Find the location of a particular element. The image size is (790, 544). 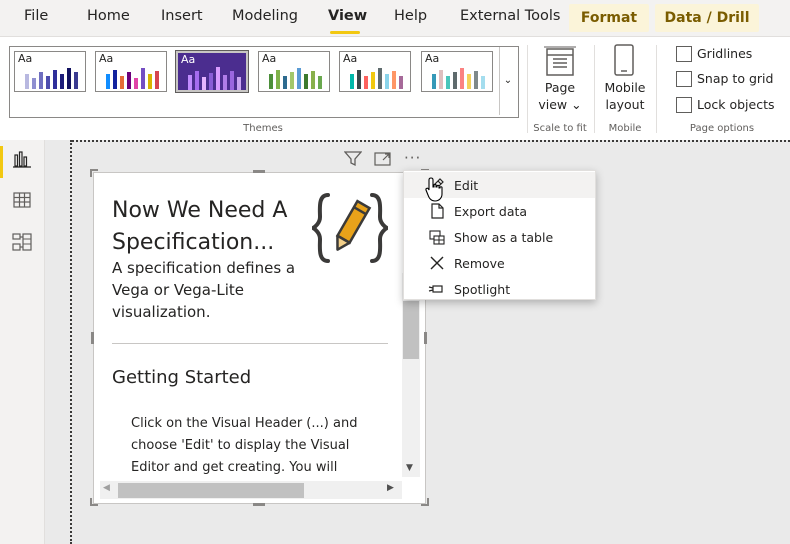

tab-data-drill: Data / Drill is located at coordinates (707, 18).